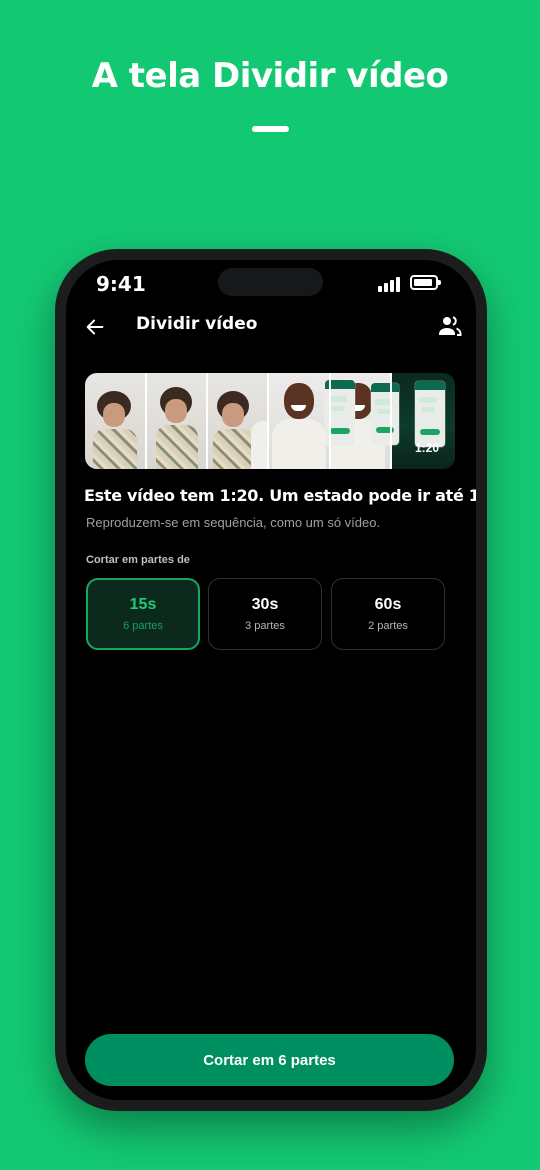 The width and height of the screenshot is (540, 1170). What do you see at coordinates (270, 129) in the screenshot?
I see `promo-underline` at bounding box center [270, 129].